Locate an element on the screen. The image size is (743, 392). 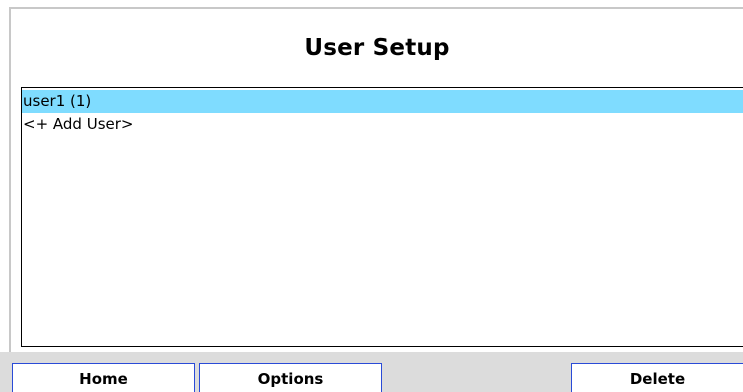
delete-button: Delete is located at coordinates (657, 377).